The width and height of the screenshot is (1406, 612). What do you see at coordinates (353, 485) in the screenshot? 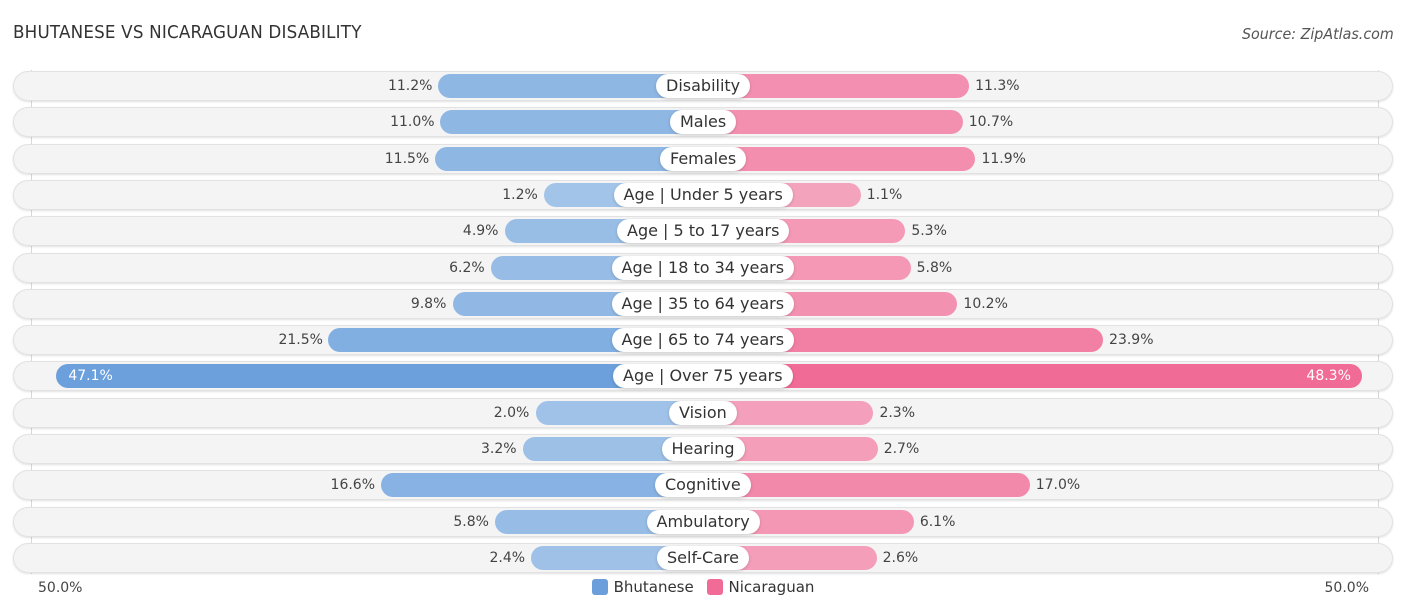
I see `value-label-bhutanese: 16.6%` at bounding box center [353, 485].